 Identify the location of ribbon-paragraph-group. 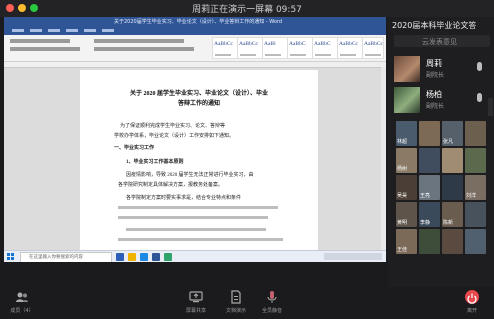
(139, 41).